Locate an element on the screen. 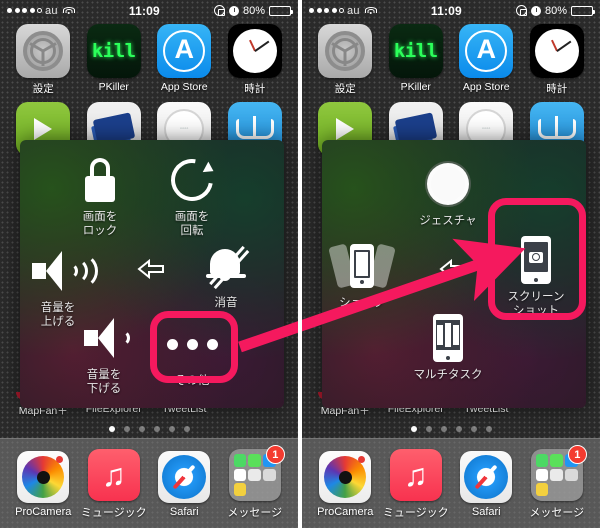 The image size is (600, 528). status-bar-right: 80% is located at coordinates (557, 10).